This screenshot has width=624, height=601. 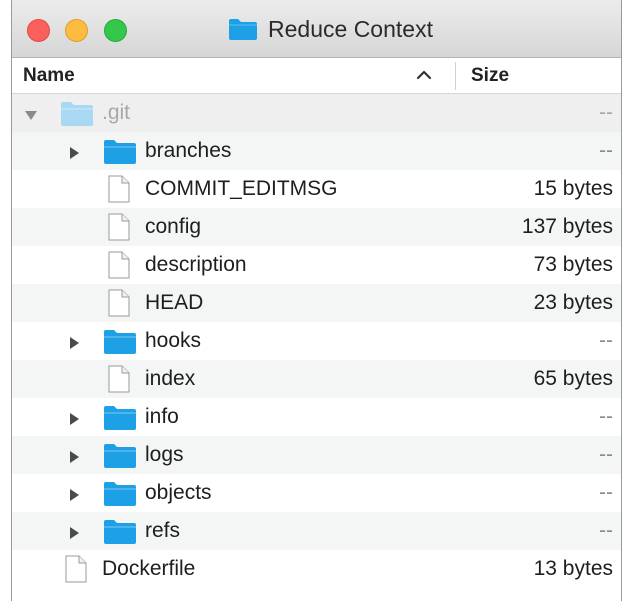 I want to click on list-item: info --, so click(x=316, y=417).